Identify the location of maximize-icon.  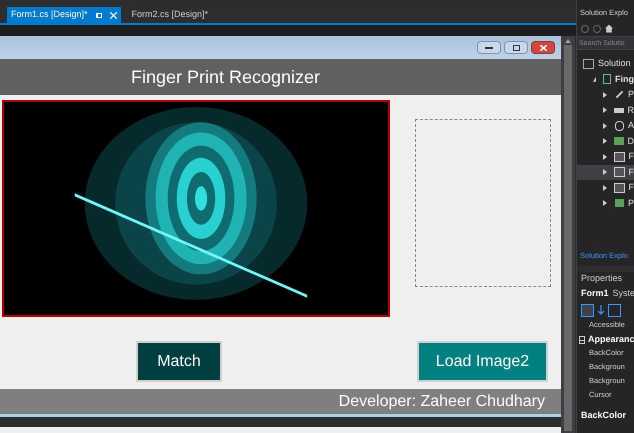
(516, 47).